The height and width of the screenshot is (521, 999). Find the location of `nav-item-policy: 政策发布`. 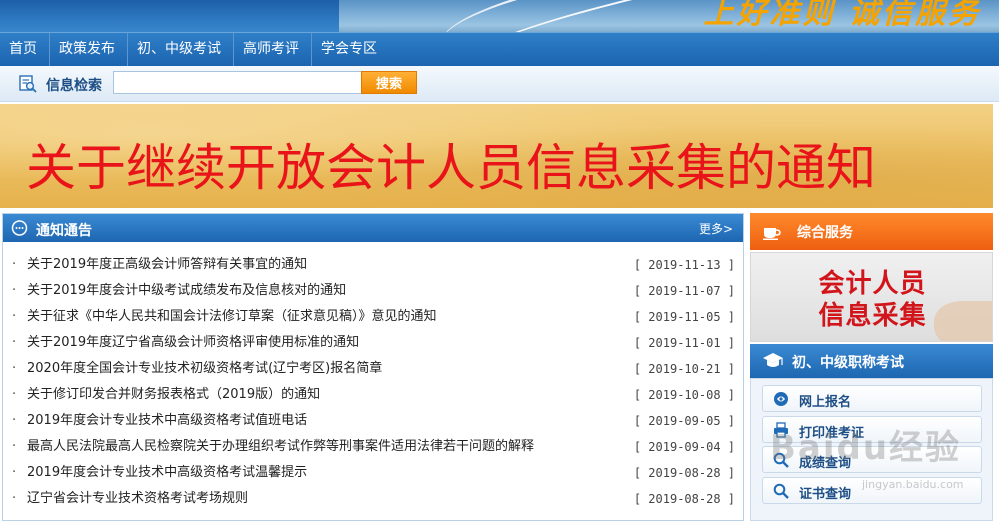

nav-item-policy: 政策发布 is located at coordinates (89, 49).